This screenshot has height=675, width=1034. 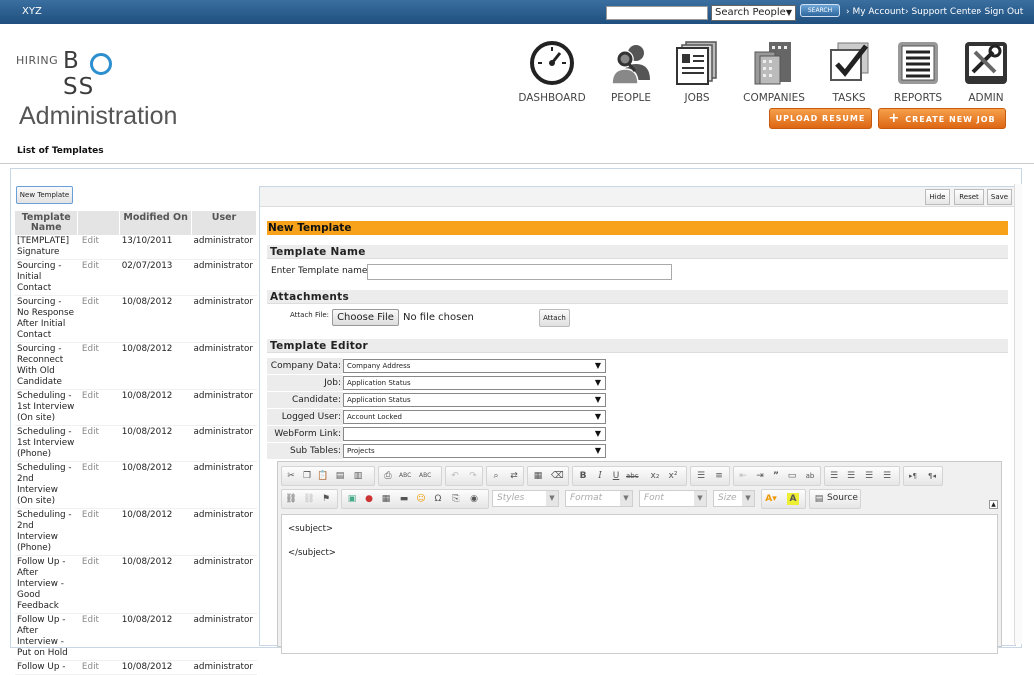 I want to click on numbered-list-icon: ☰, so click(x=701, y=476).